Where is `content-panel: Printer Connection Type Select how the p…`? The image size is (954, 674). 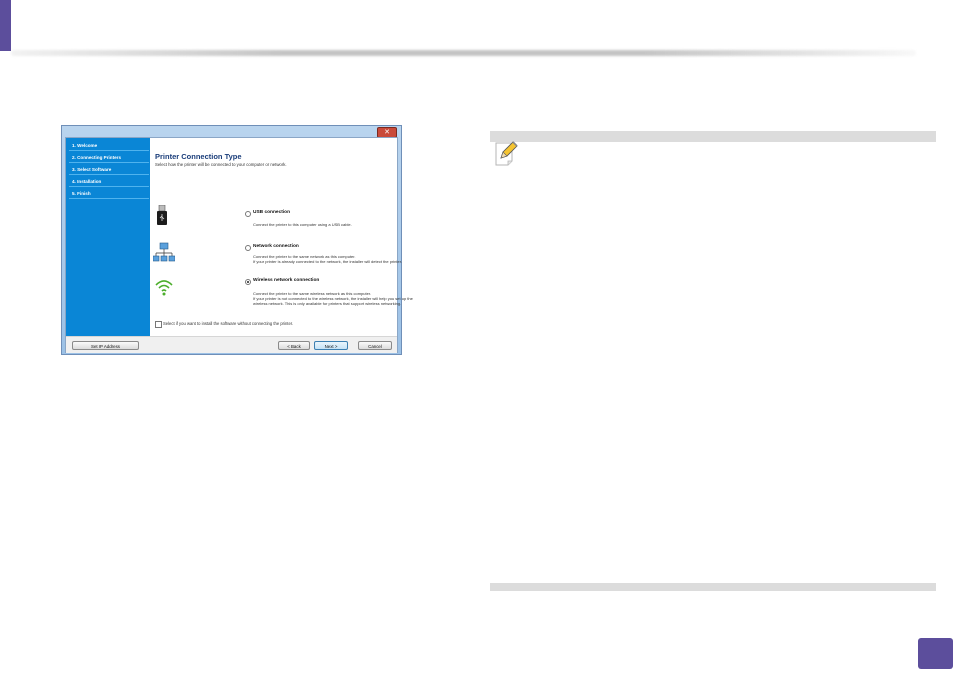
content-panel: Printer Connection Type Select how the p… is located at coordinates (281, 237).